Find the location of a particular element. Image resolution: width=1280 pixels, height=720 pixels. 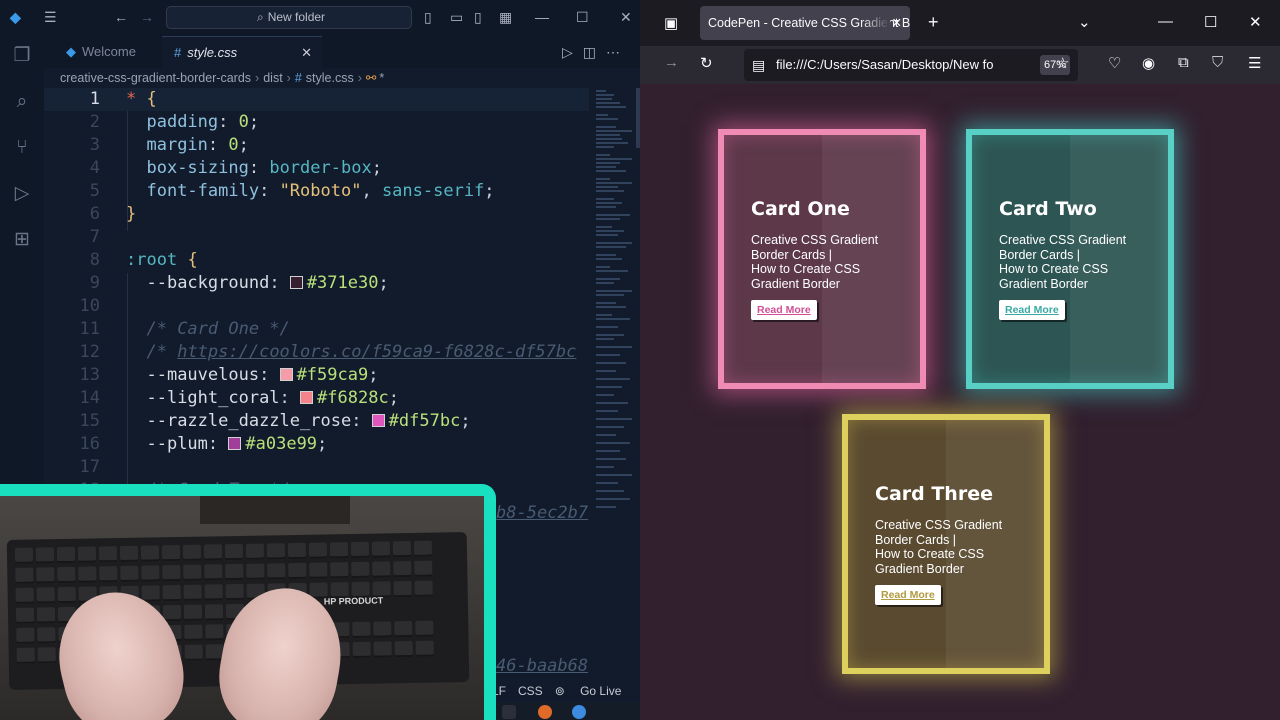

tab-list-icon: ▣ is located at coordinates (671, 23).